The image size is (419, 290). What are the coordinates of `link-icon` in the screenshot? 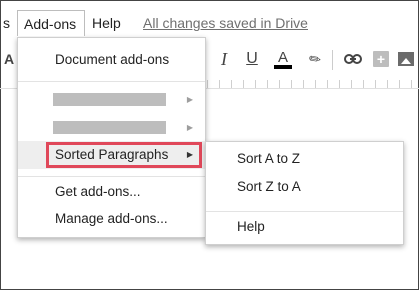 It's located at (353, 59).